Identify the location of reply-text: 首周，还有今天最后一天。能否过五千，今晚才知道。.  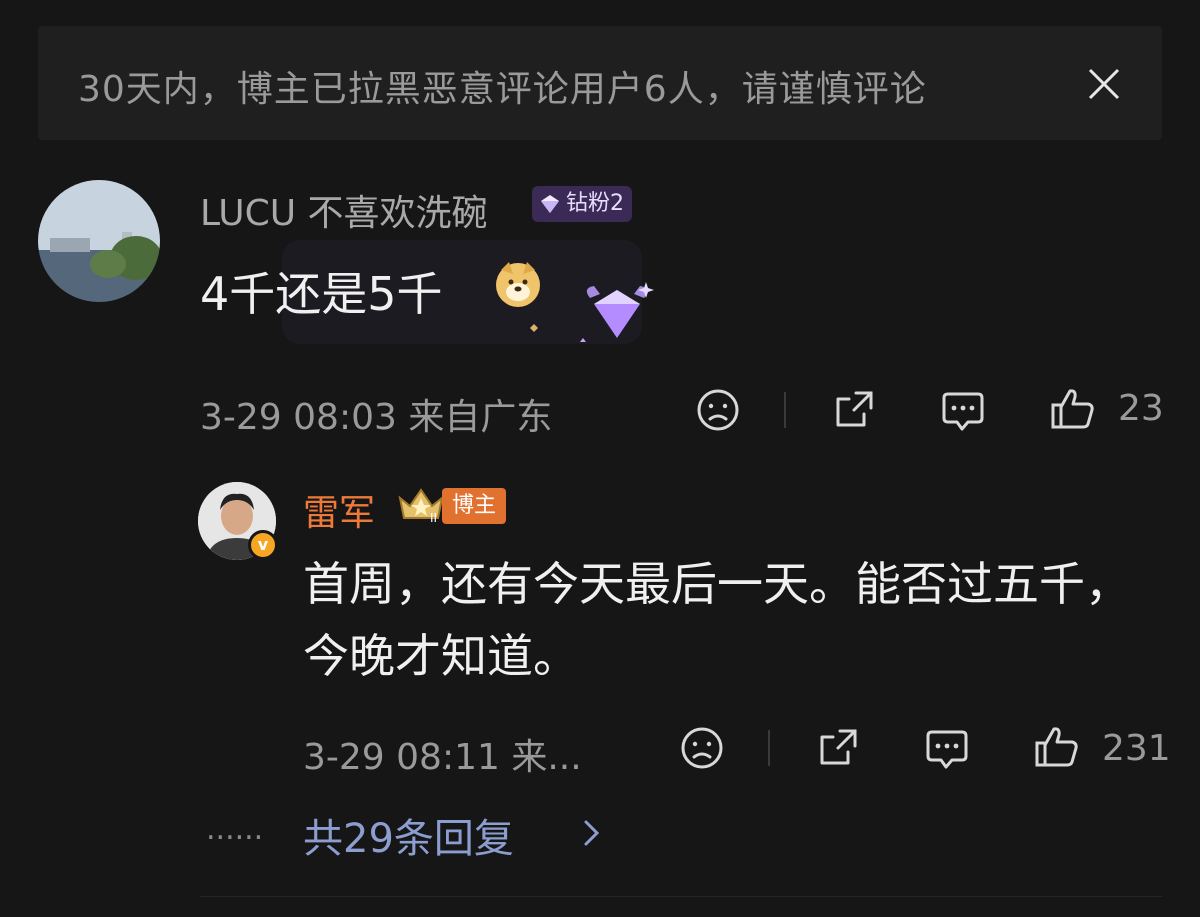
(717, 620).